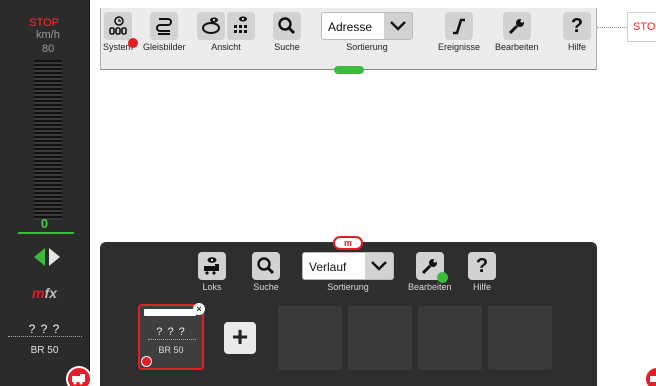 This screenshot has width=656, height=386. I want to click on ereignisse-button: Ereignisse, so click(459, 32).